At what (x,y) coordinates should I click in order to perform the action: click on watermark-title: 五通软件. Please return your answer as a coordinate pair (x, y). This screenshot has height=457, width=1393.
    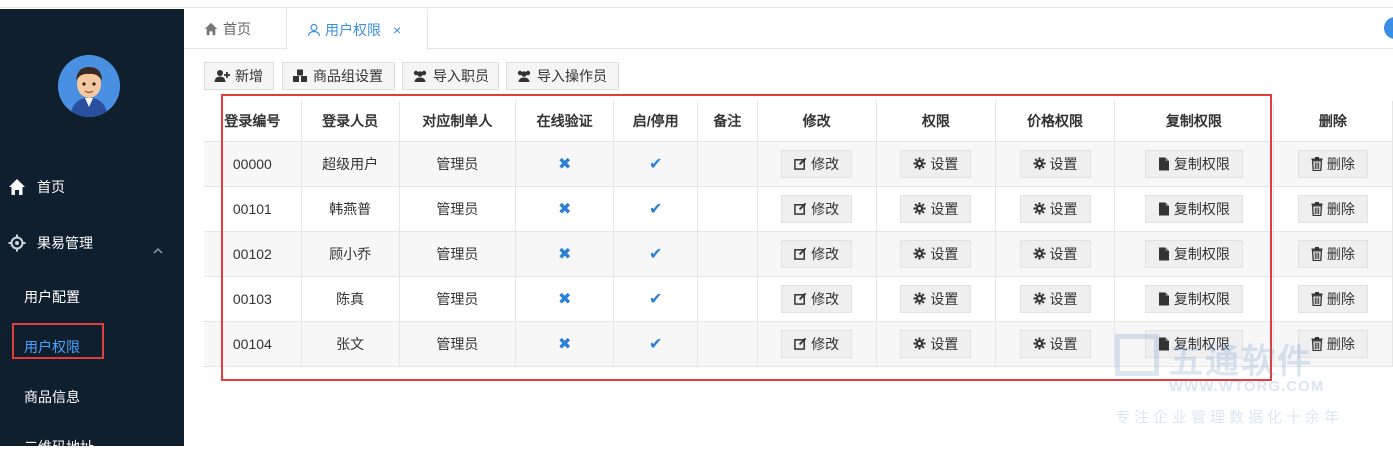
    Looking at the image, I should click on (1241, 362).